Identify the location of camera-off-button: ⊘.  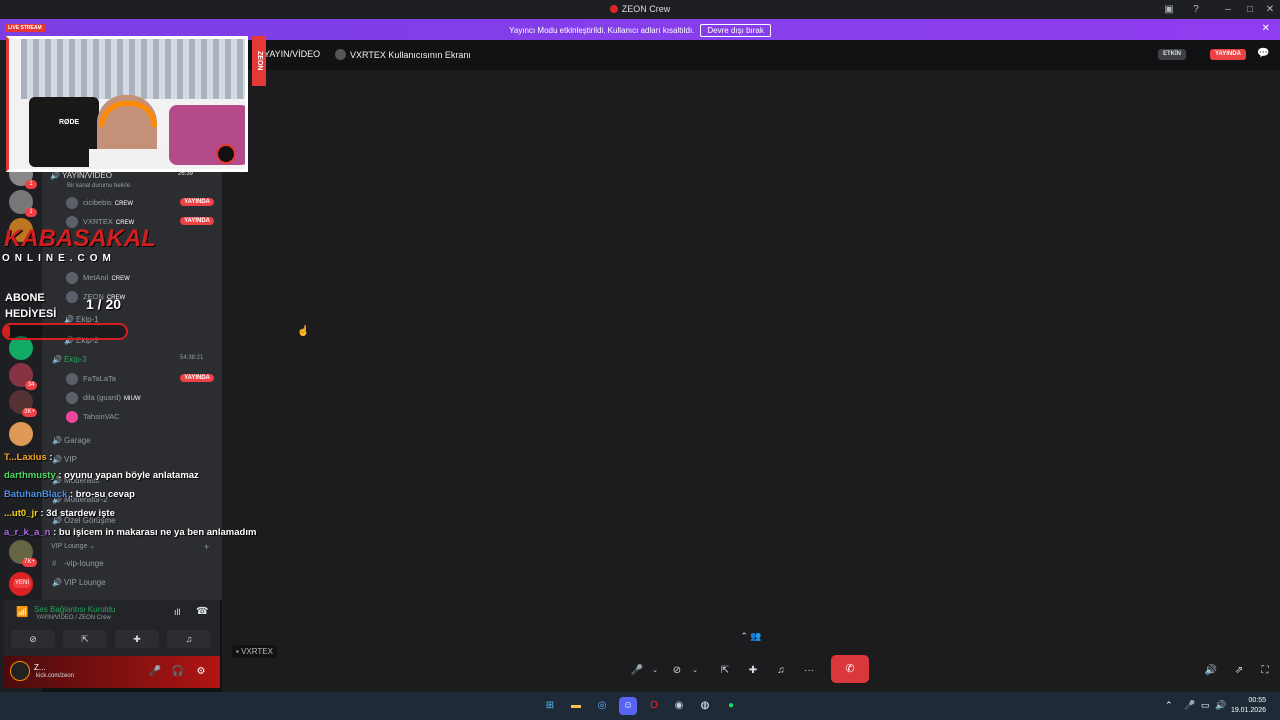
(33, 639).